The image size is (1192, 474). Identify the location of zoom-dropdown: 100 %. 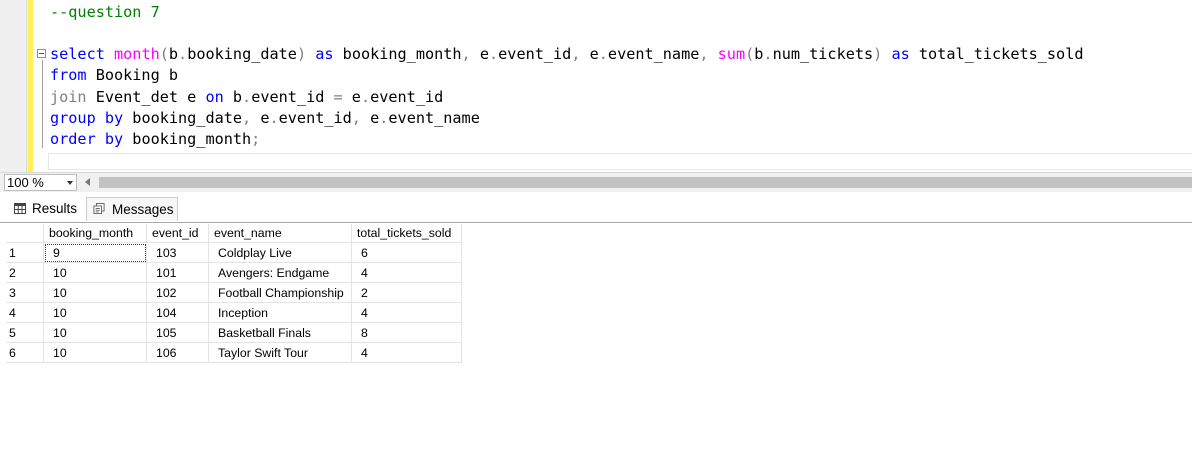
(40, 182).